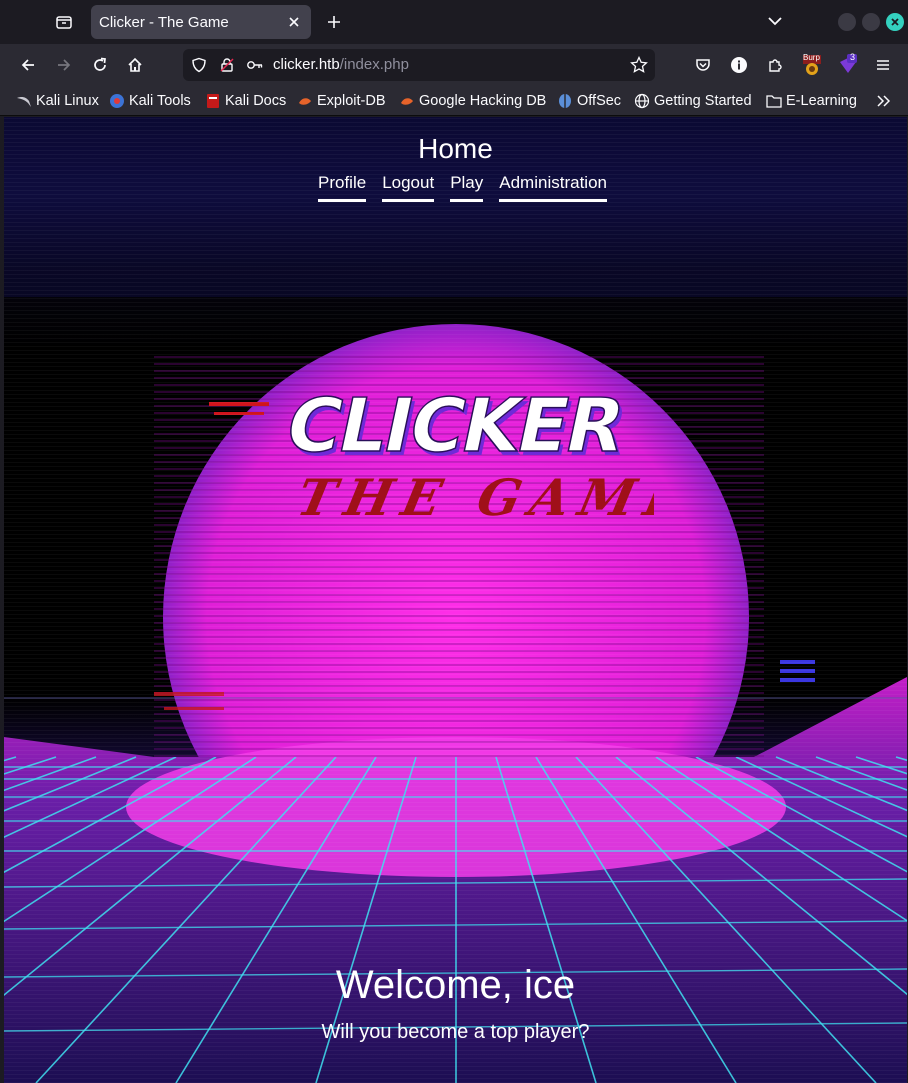  What do you see at coordinates (871, 22) in the screenshot?
I see `maximize-button` at bounding box center [871, 22].